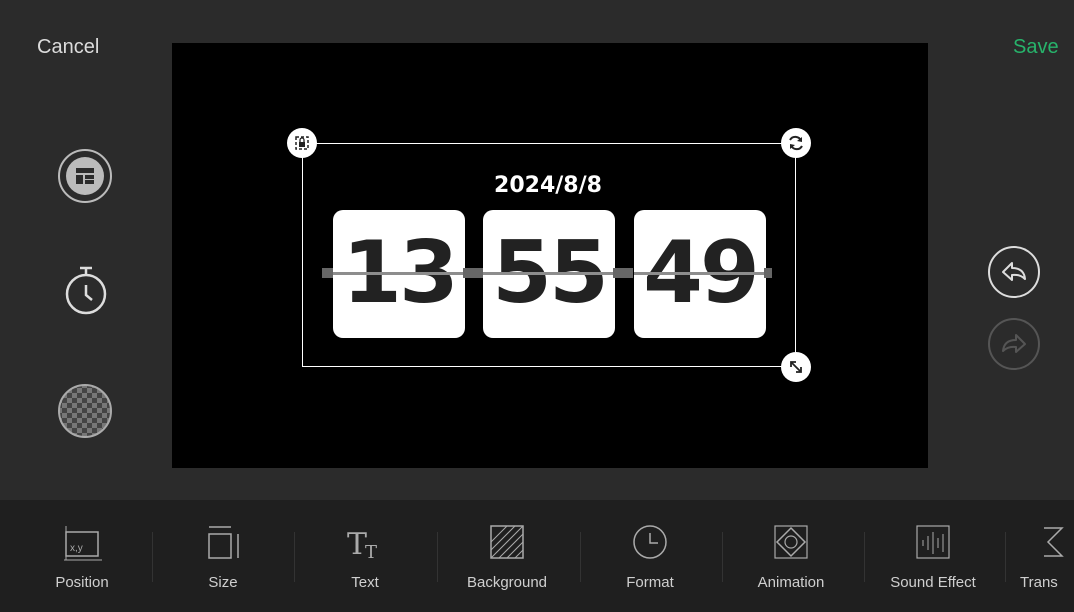  Describe the element at coordinates (650, 582) in the screenshot. I see `tool-label: Format` at that location.